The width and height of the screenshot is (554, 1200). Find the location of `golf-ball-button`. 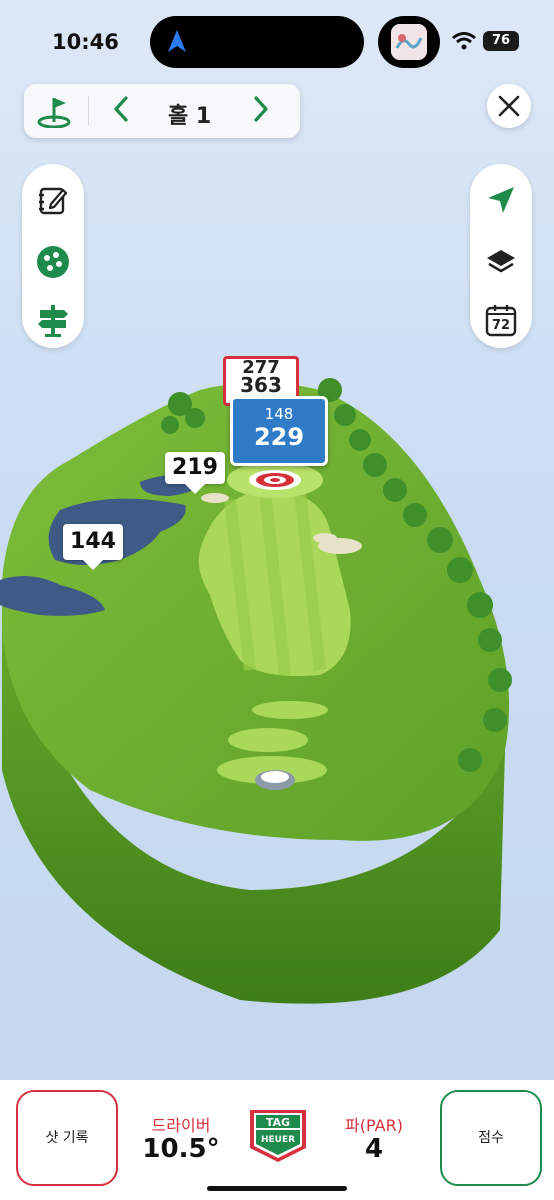

golf-ball-button is located at coordinates (53, 262).